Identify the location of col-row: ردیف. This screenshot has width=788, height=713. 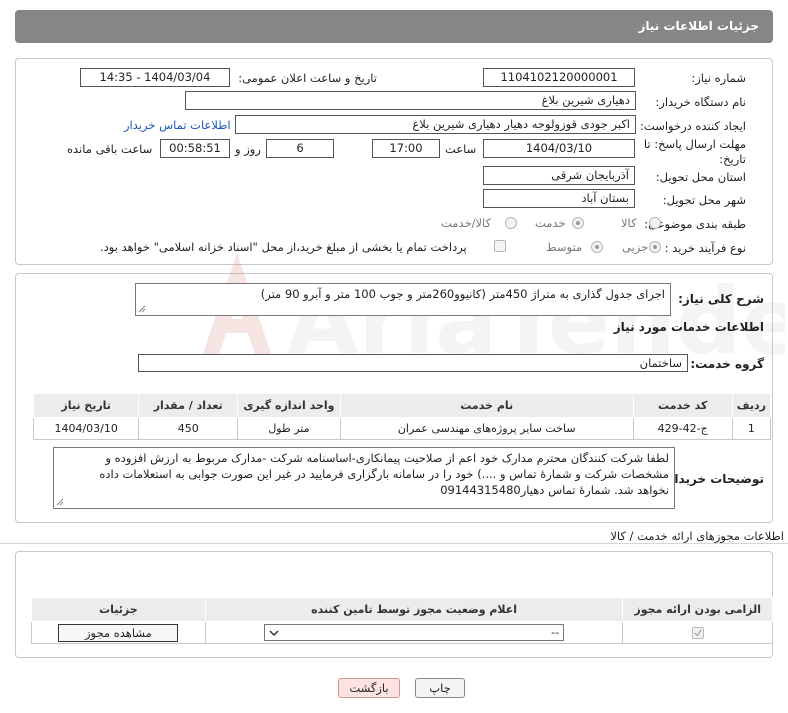
(751, 405).